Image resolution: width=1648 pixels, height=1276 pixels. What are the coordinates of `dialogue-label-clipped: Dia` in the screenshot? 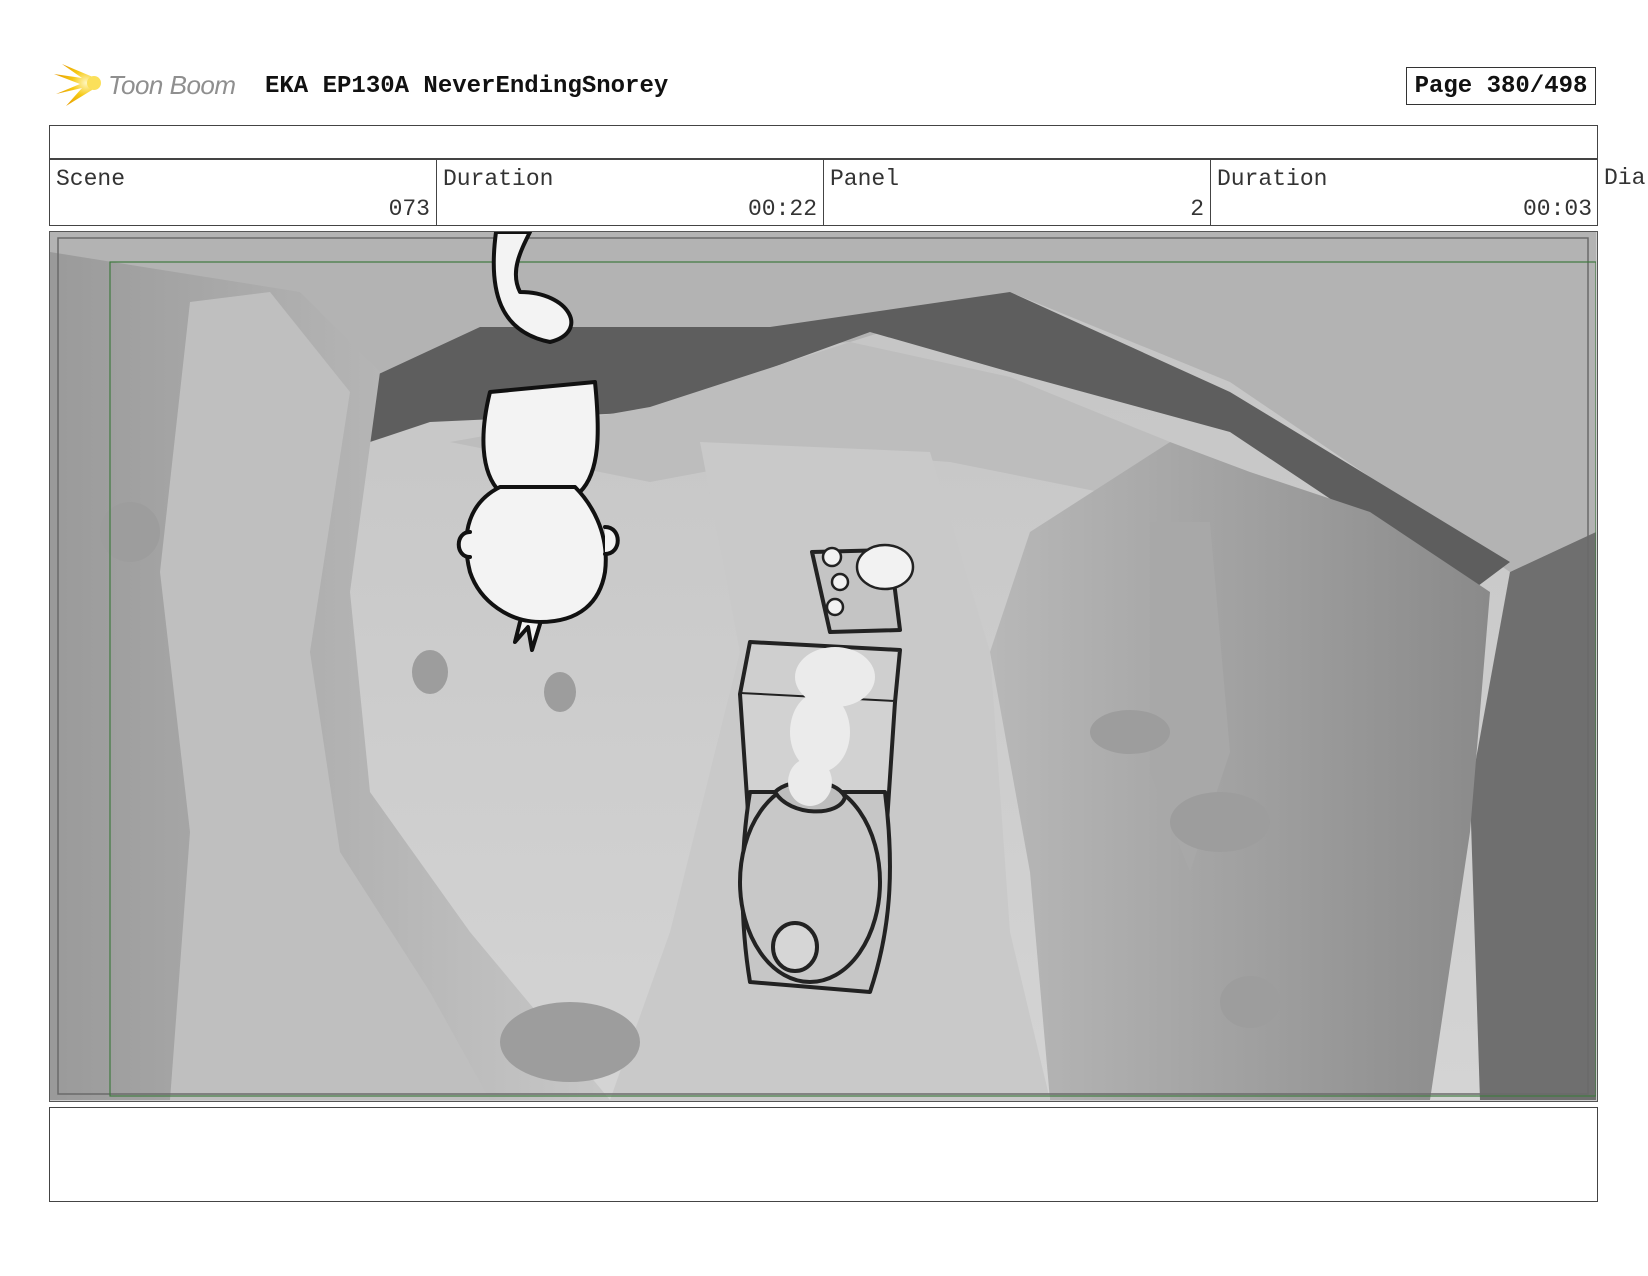 It's located at (1625, 178).